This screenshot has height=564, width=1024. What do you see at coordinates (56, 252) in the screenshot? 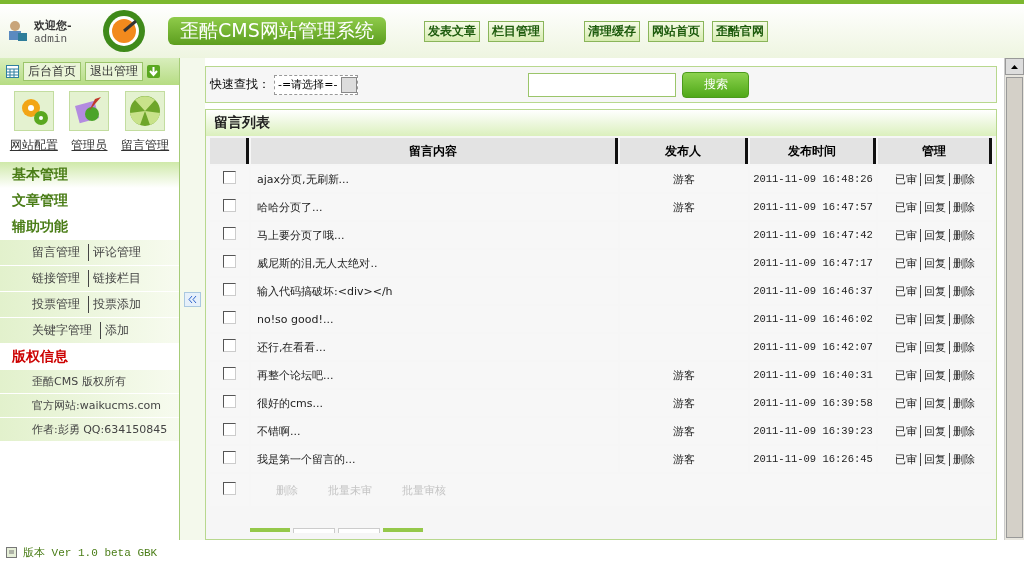
I see `sidebar-link: 留言管理` at bounding box center [56, 252].